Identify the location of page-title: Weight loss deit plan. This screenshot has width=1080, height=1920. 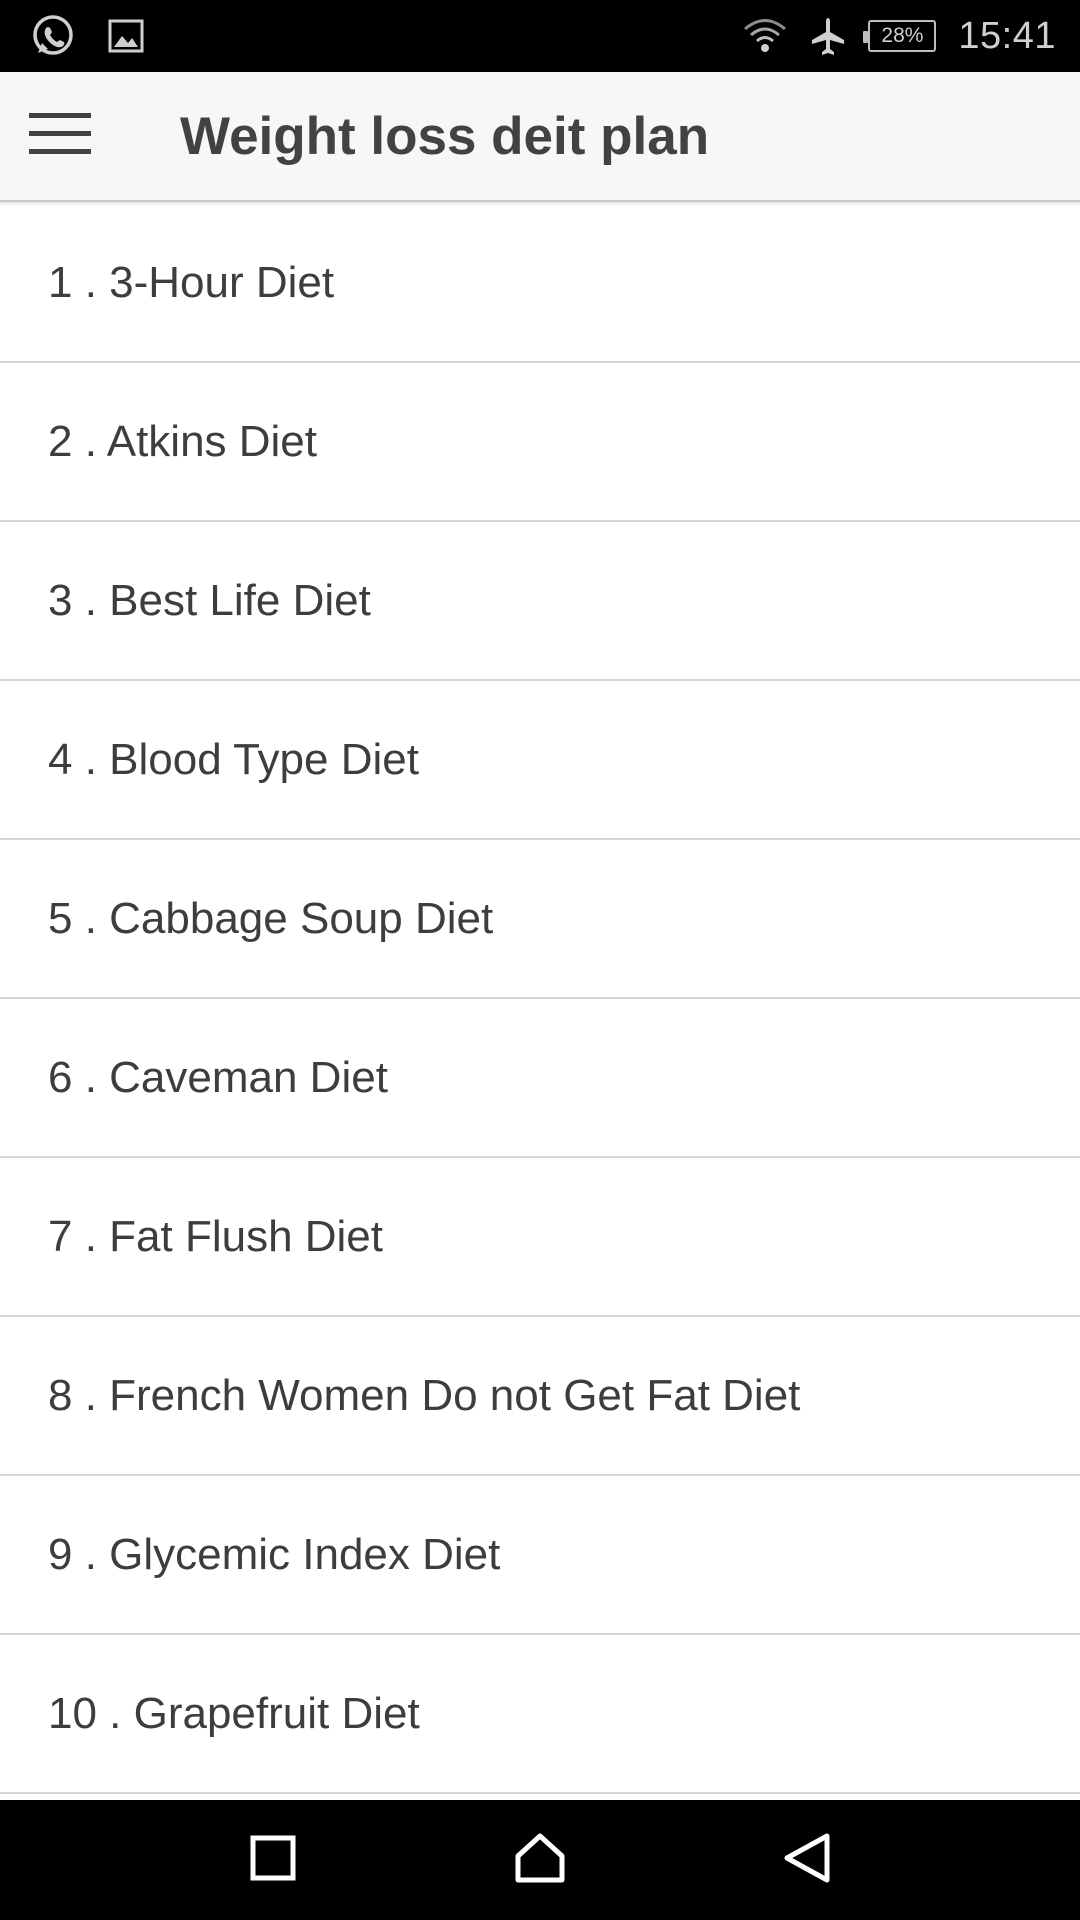
(445, 136).